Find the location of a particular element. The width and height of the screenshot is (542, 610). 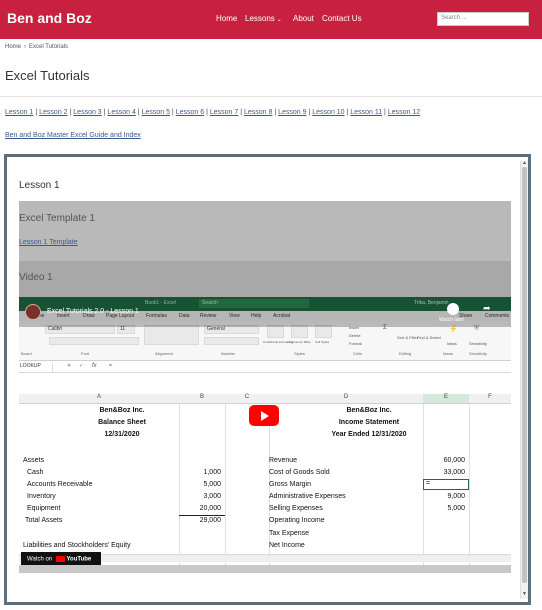

nav-lessons: Lessons ⌄ is located at coordinates (263, 18).